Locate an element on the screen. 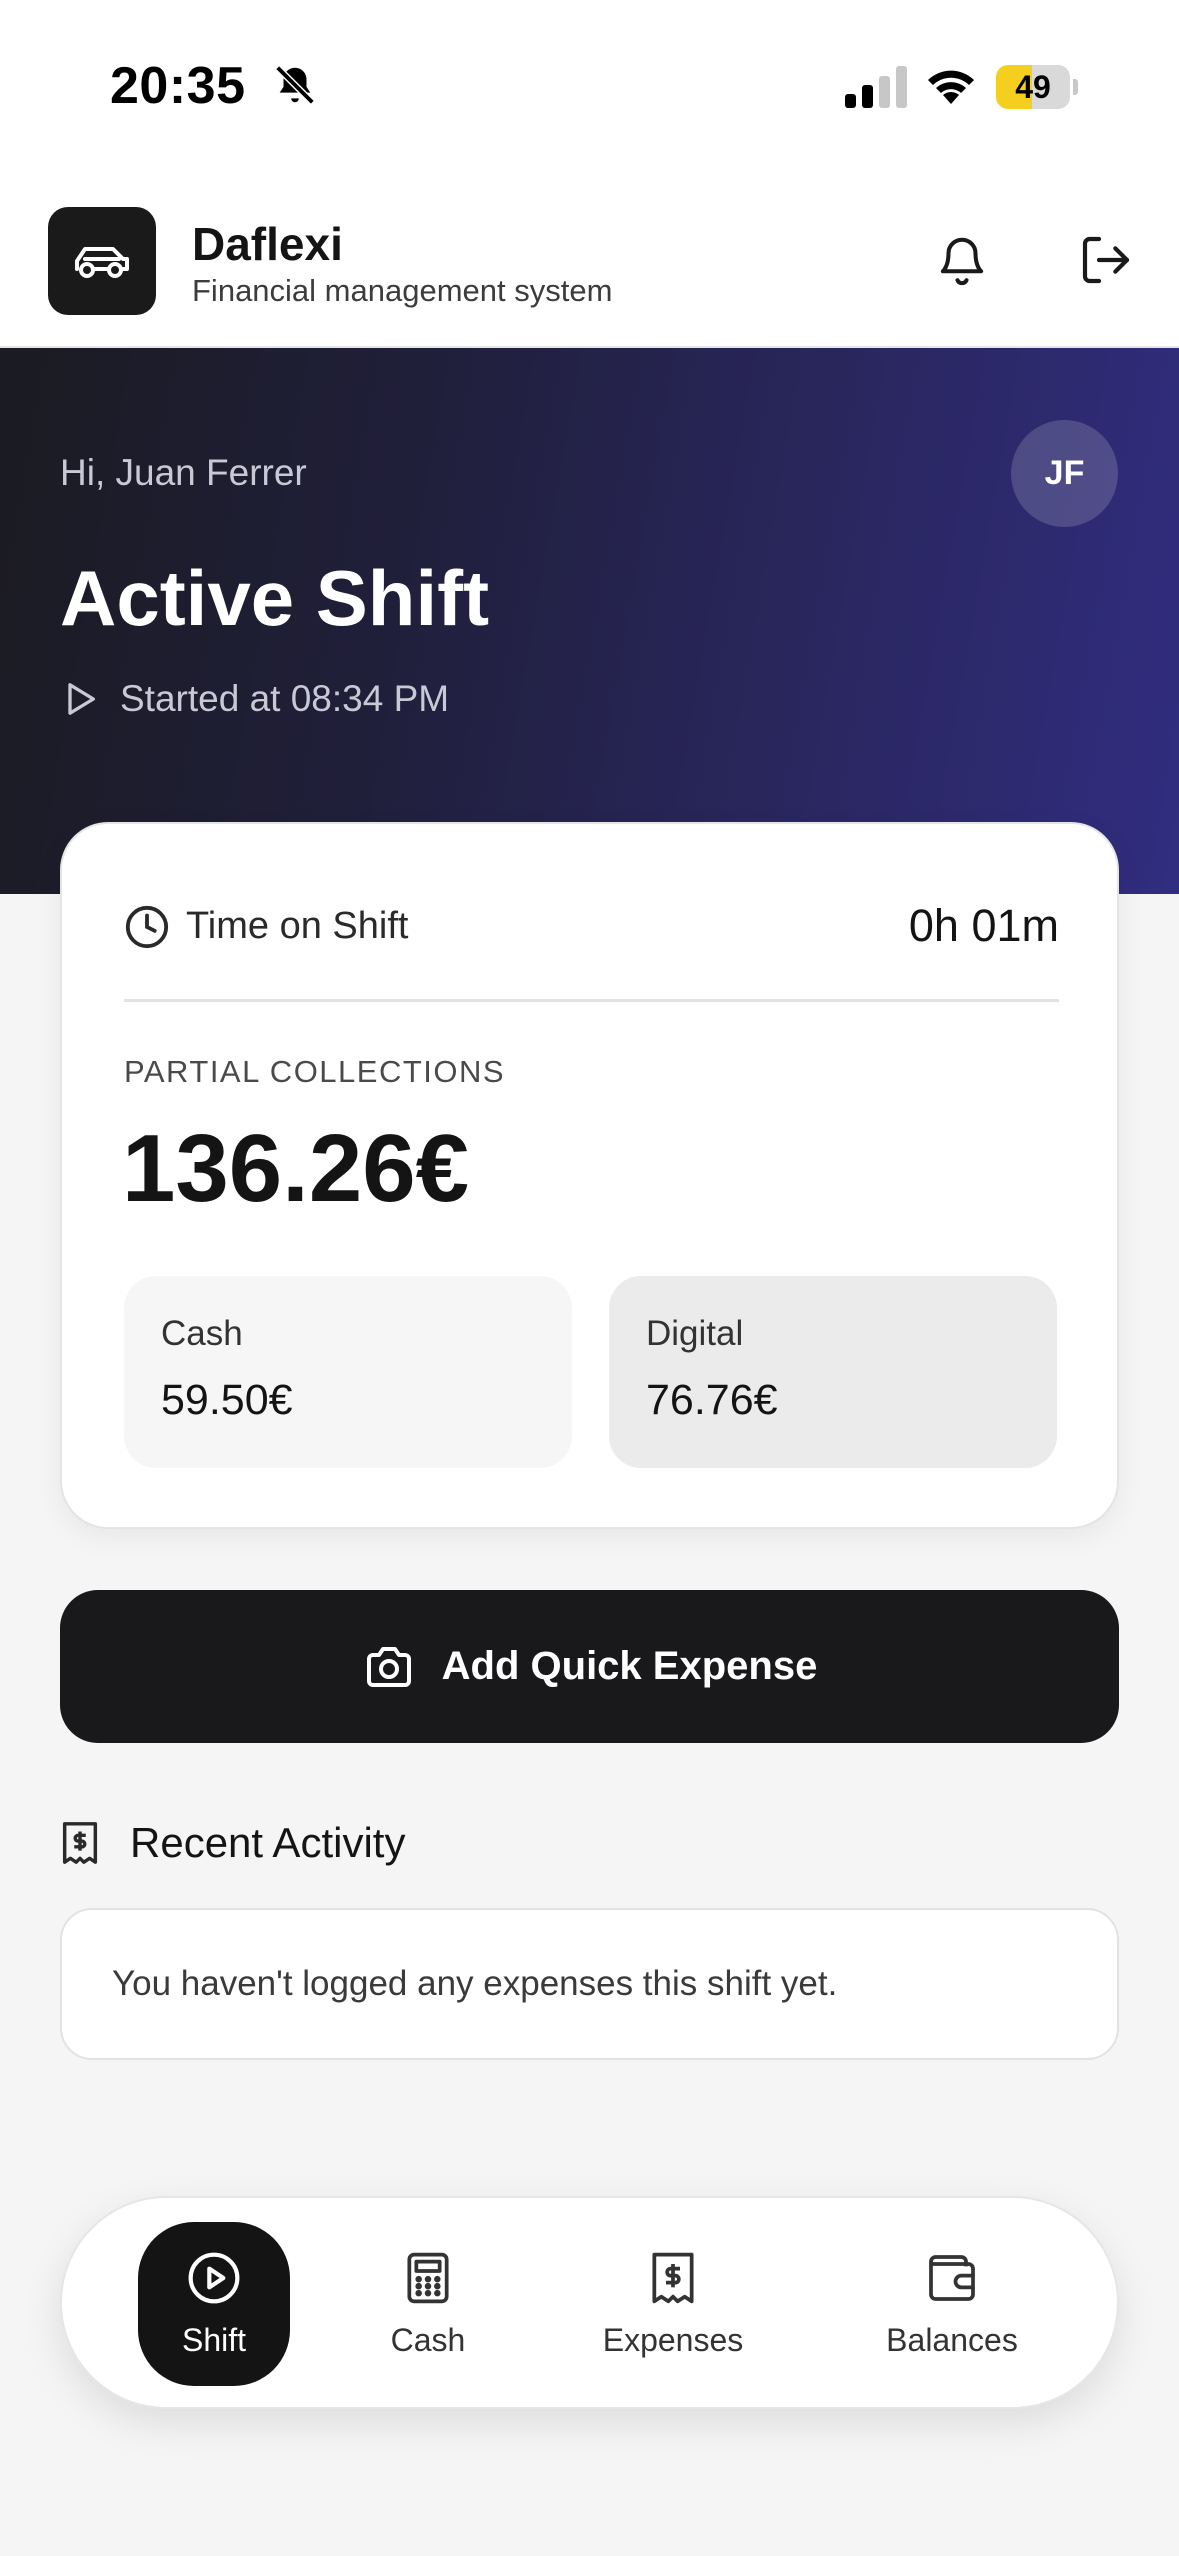  app-subtitle: Financial management system is located at coordinates (402, 290).